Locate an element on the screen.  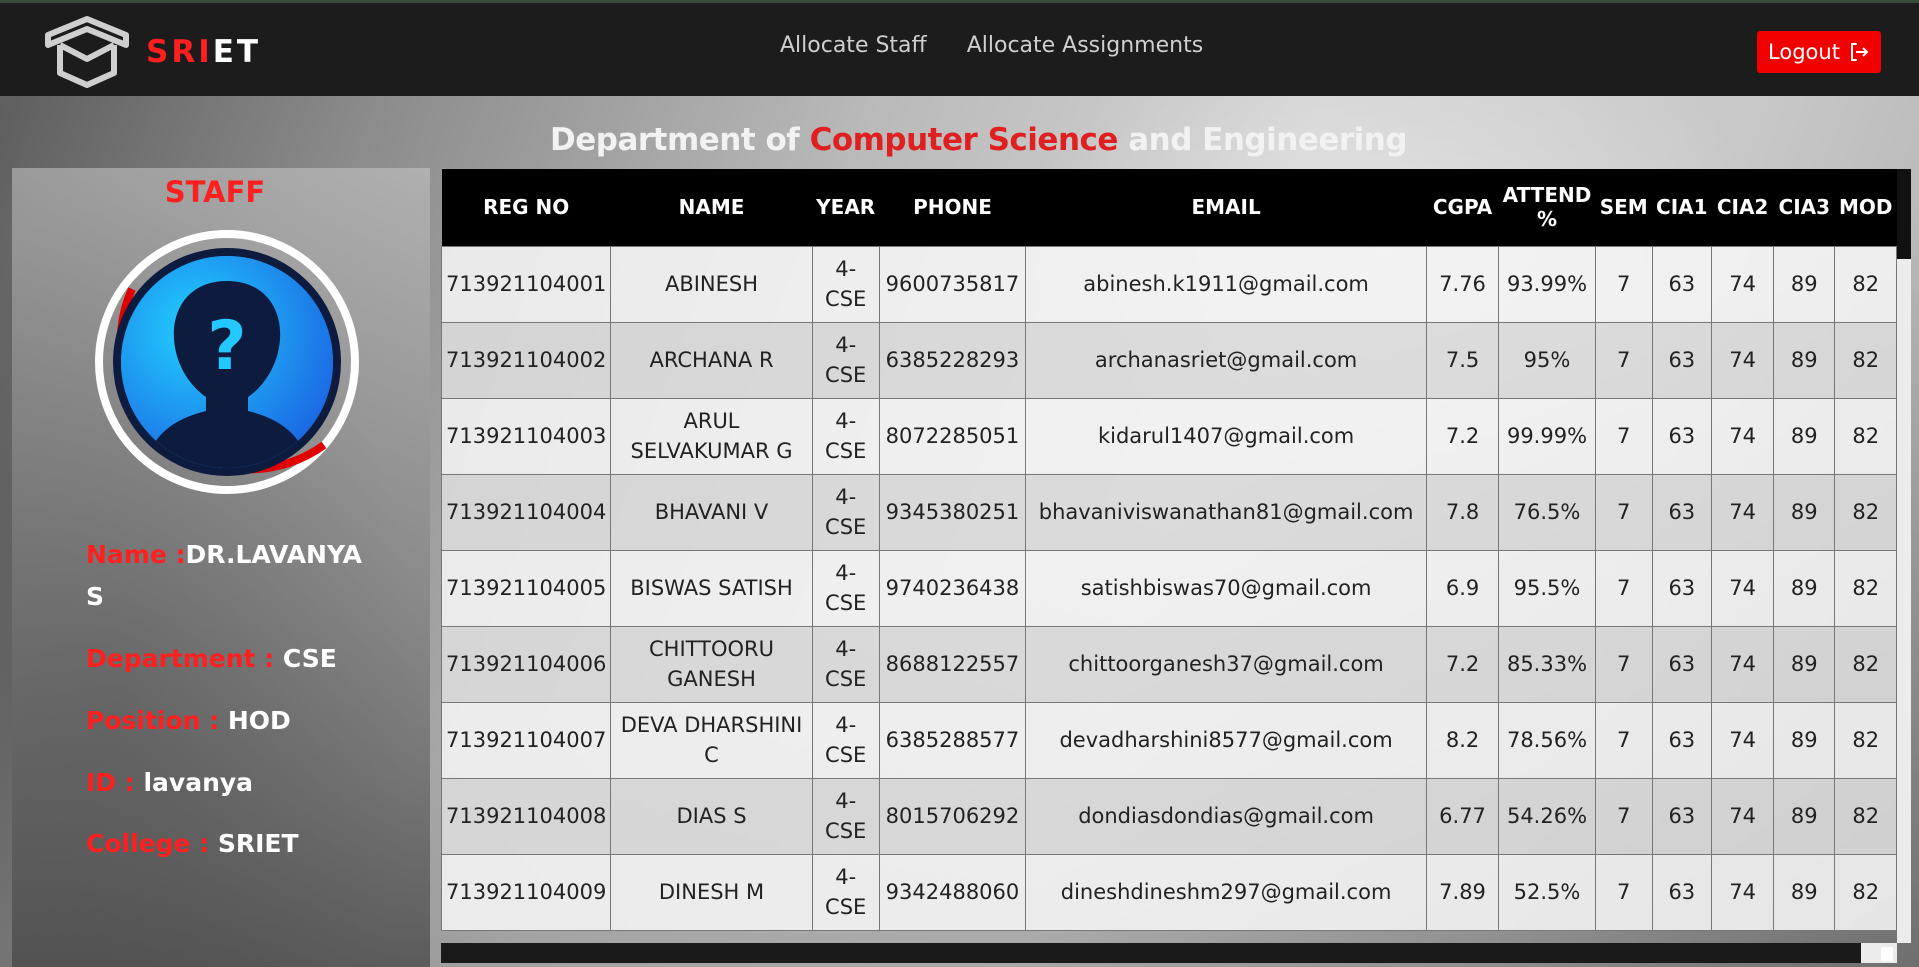
logout-button: Logout is located at coordinates (1819, 52).